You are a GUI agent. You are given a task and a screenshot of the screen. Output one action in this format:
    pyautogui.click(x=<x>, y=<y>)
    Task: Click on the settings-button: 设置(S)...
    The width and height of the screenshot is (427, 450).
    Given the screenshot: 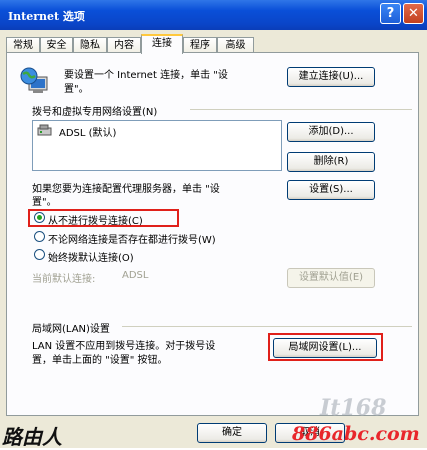 What is the action you would take?
    pyautogui.click(x=331, y=190)
    